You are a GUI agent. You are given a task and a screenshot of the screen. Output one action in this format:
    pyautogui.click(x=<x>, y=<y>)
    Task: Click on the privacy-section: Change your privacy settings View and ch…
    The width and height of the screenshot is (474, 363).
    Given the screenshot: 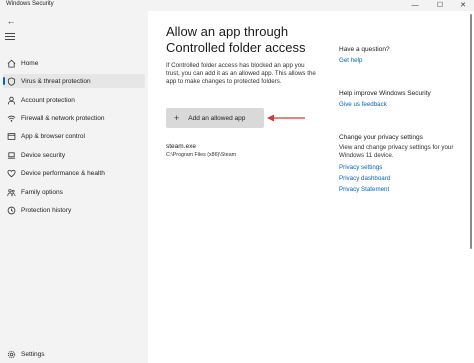 What is the action you would take?
    pyautogui.click(x=399, y=163)
    